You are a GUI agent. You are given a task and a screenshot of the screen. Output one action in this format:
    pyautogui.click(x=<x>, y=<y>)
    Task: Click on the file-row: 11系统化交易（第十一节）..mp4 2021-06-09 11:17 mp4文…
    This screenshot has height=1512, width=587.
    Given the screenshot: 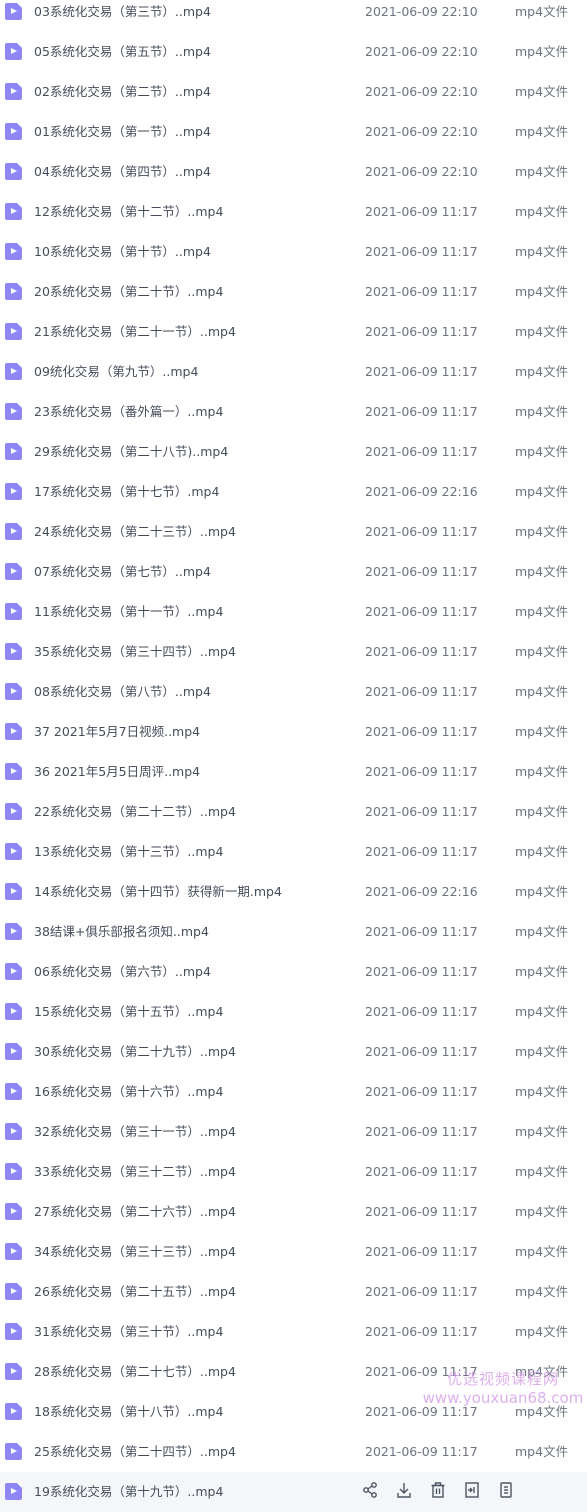 What is the action you would take?
    pyautogui.click(x=293, y=612)
    